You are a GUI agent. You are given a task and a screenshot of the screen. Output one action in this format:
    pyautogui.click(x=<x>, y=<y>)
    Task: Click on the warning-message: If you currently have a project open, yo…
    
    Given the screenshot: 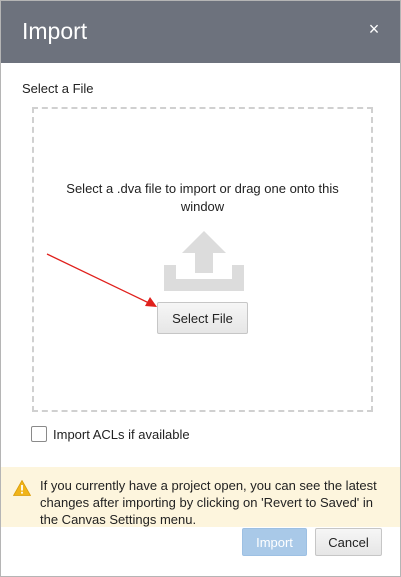 What is the action you would take?
    pyautogui.click(x=208, y=502)
    